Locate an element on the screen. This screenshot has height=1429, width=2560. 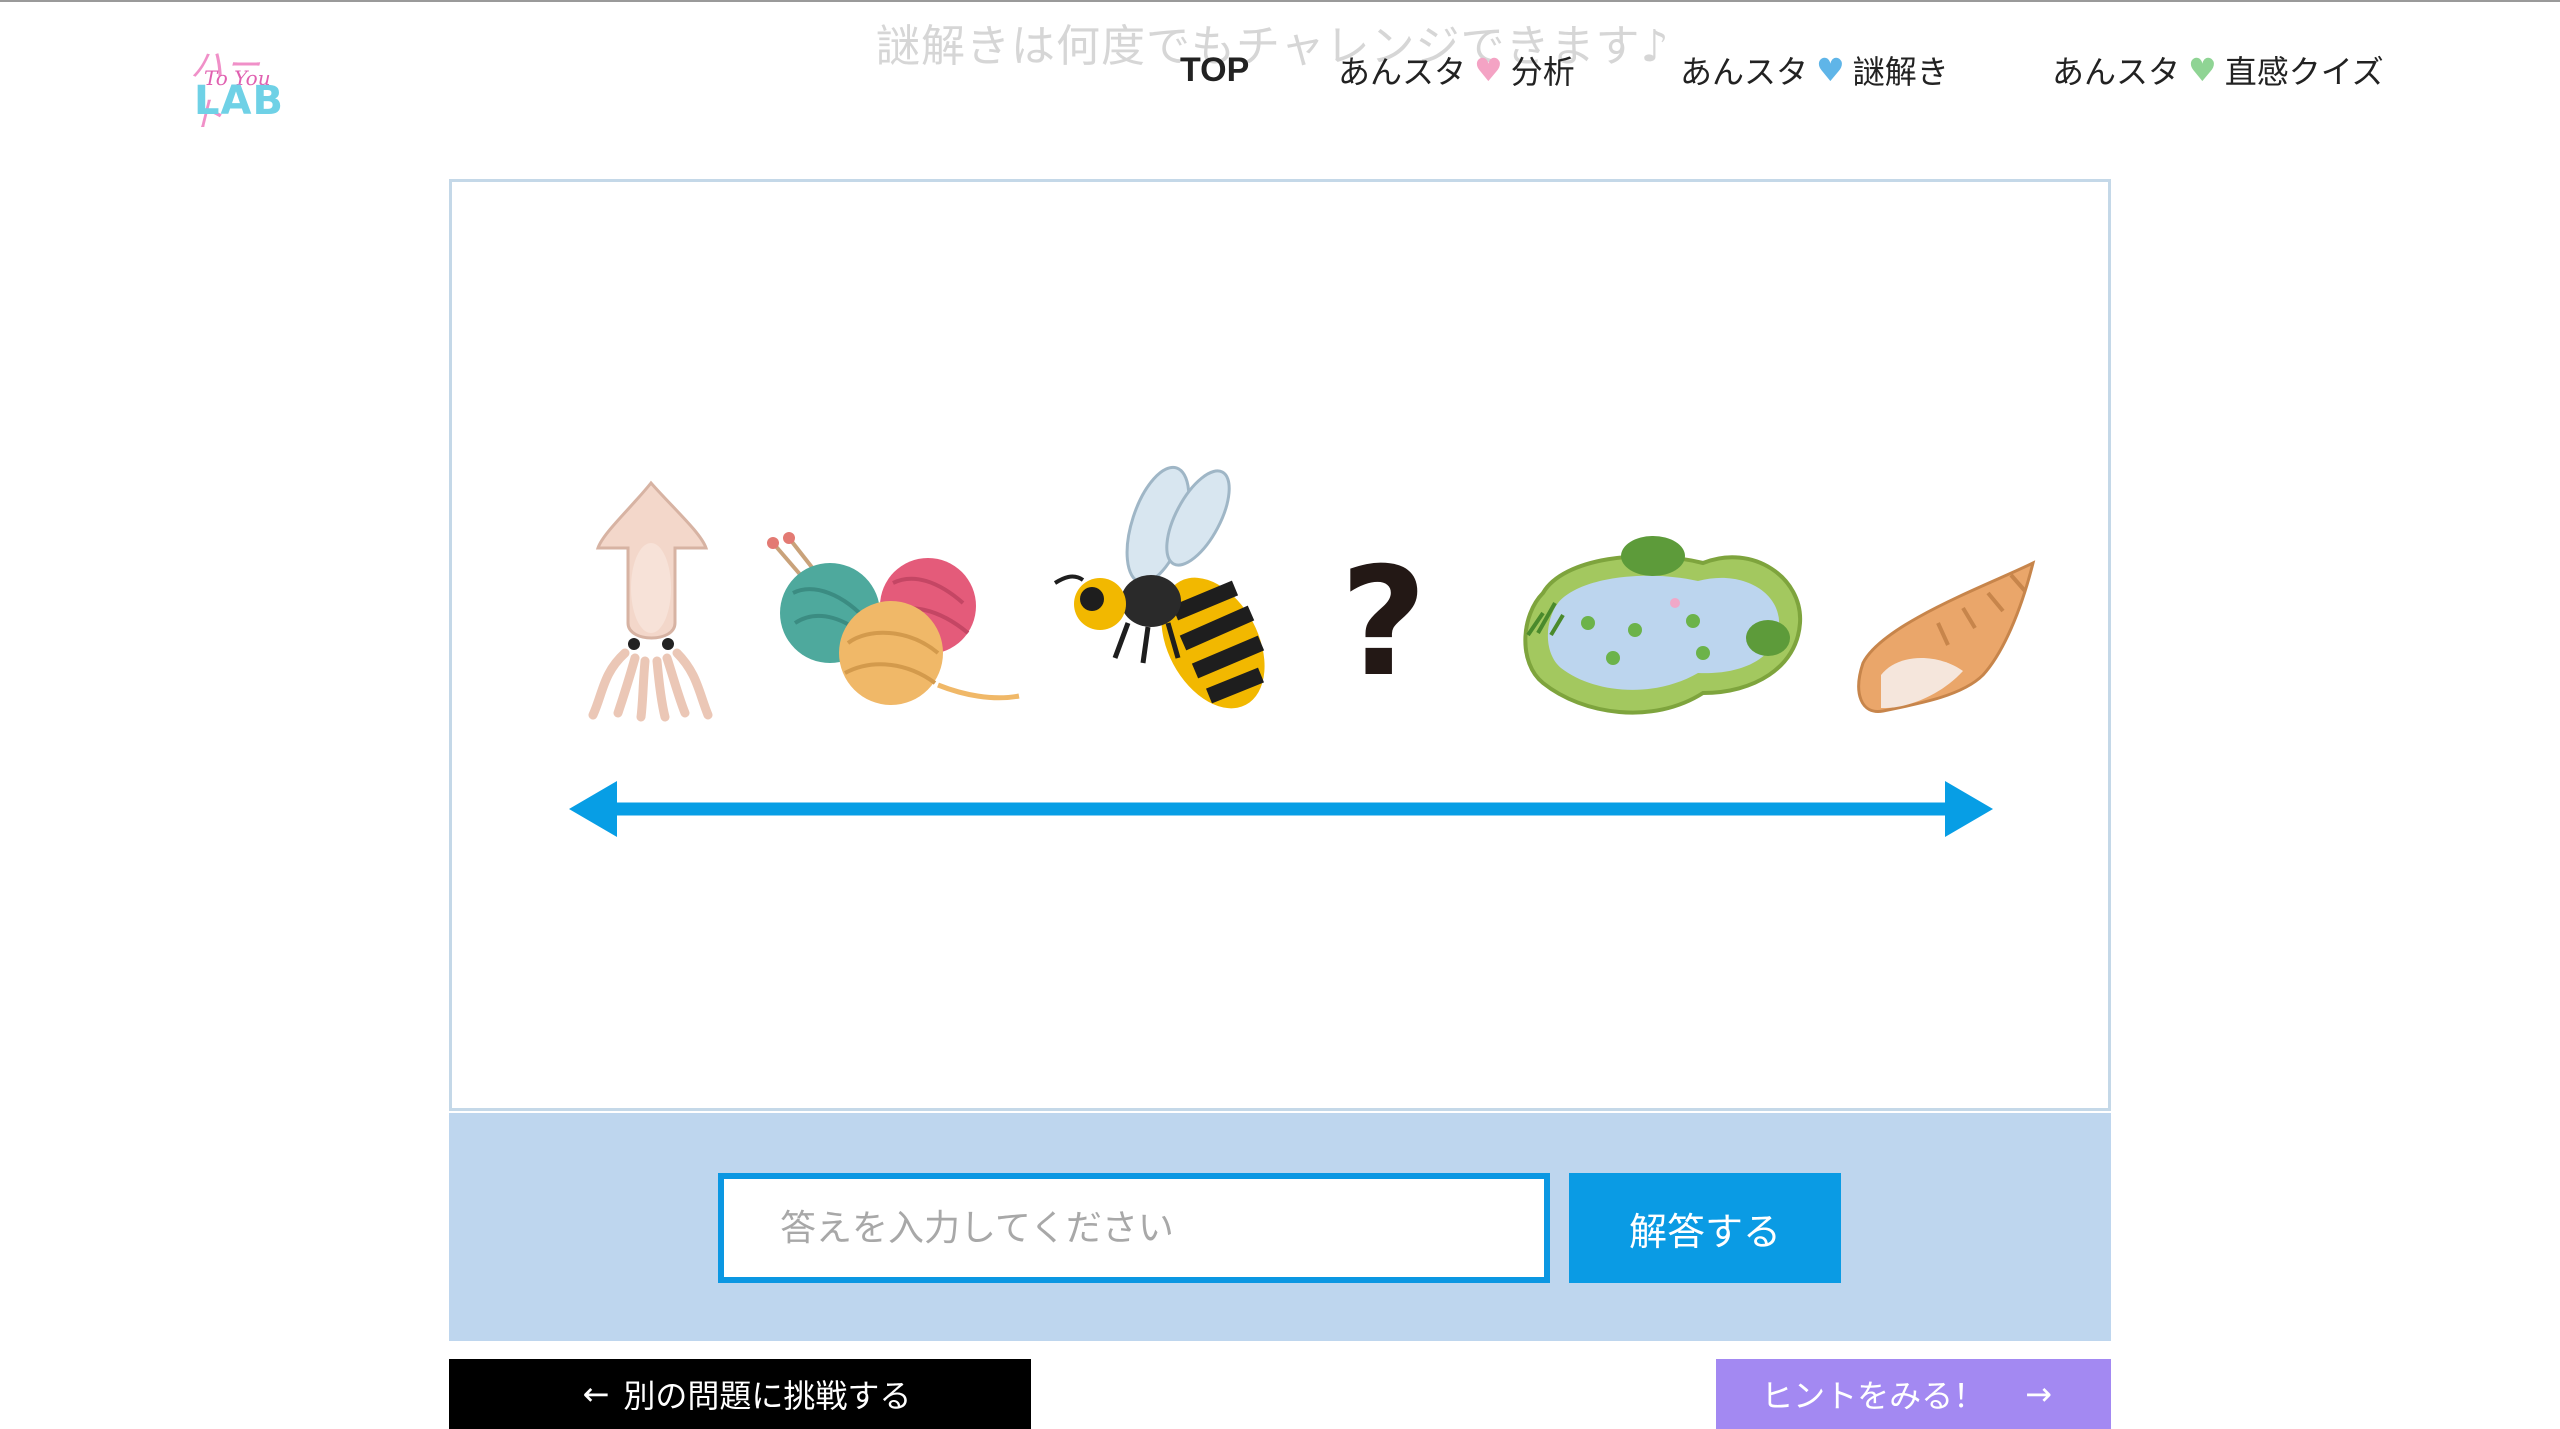
pond-icon is located at coordinates (1663, 625).